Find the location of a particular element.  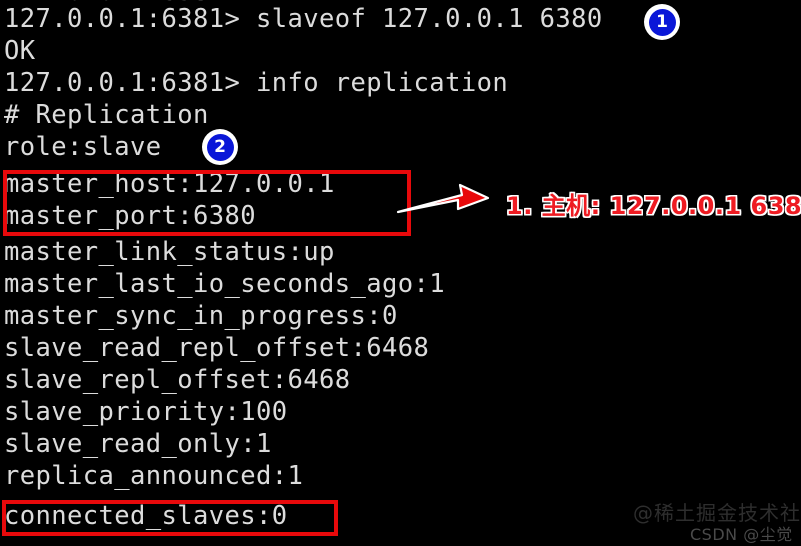

terminal-line-slaveof-command: 127.0.0.1:6381> slaveof 127.0.0.1 6380 is located at coordinates (303, 19).